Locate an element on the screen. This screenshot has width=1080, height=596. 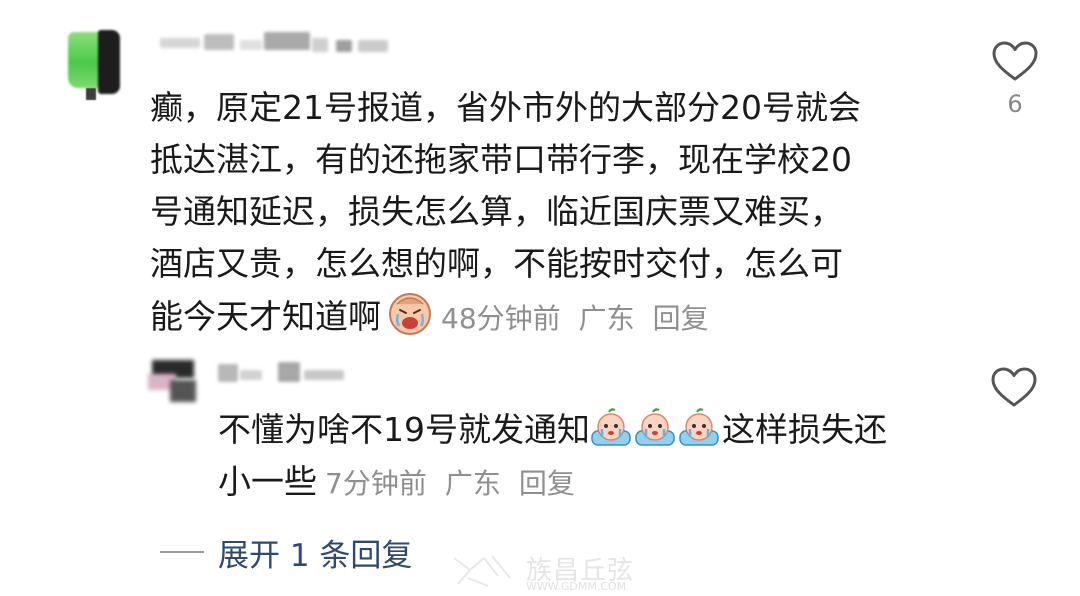
reply-like-button is located at coordinates (1015, 391).